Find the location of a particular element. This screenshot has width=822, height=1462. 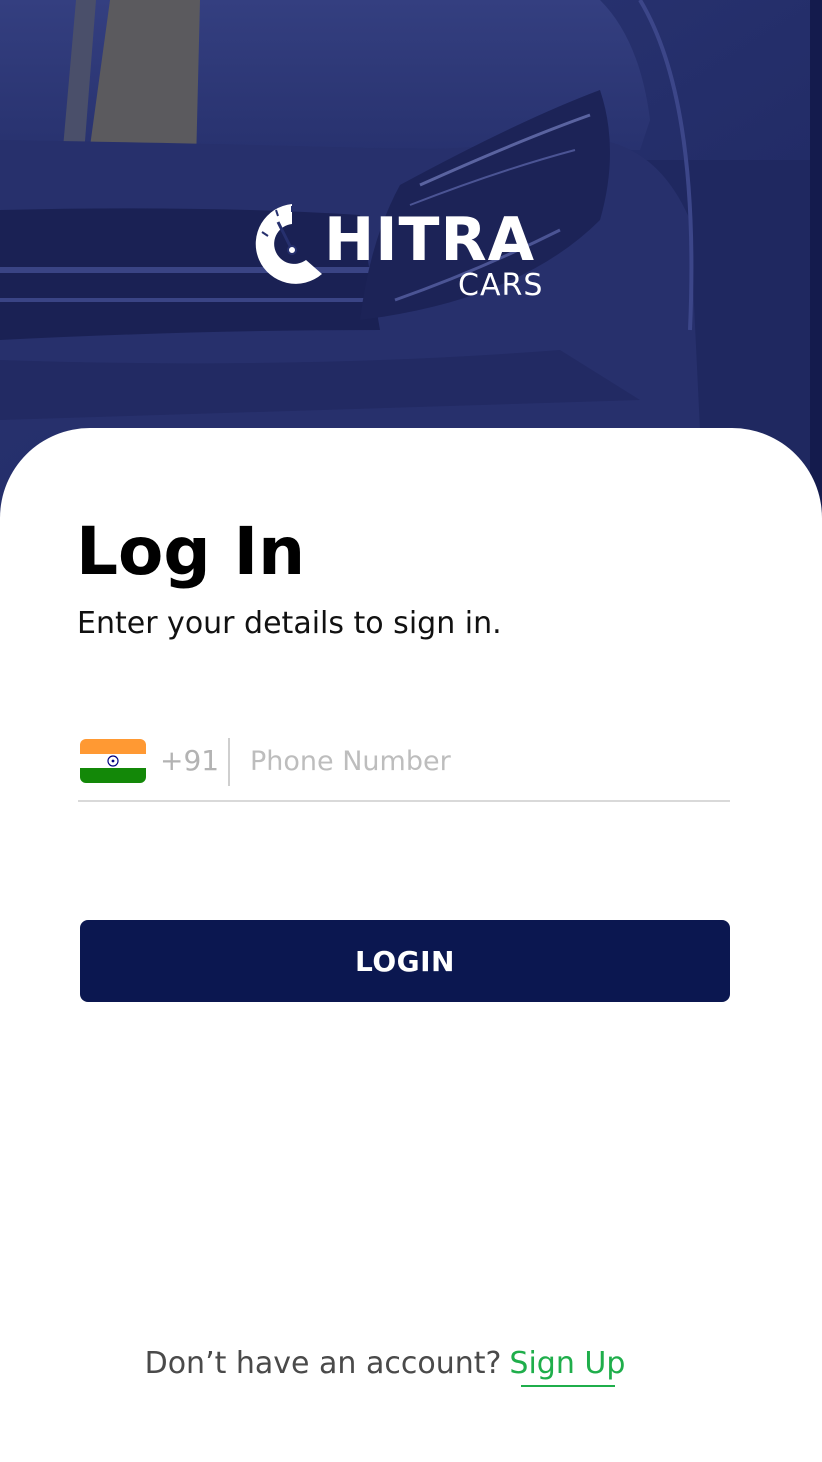

signup-link: Sign Up is located at coordinates (567, 1366).